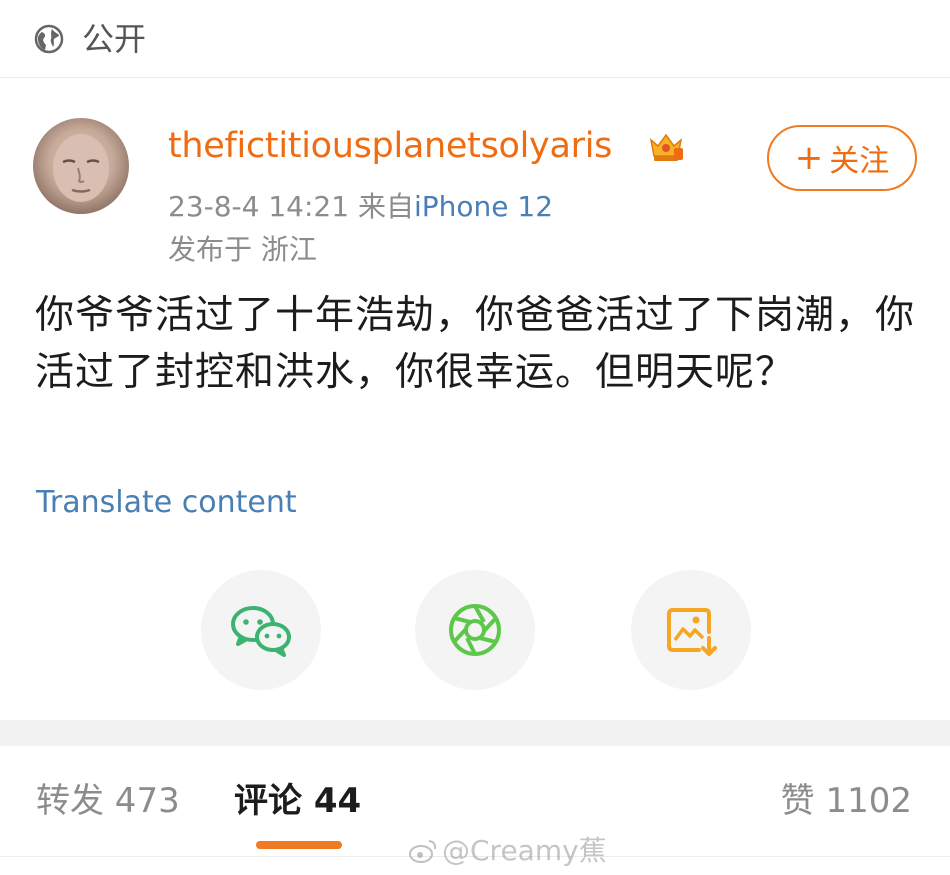 This screenshot has width=950, height=875. What do you see at coordinates (108, 801) in the screenshot?
I see `tab-repost: 转发 473` at bounding box center [108, 801].